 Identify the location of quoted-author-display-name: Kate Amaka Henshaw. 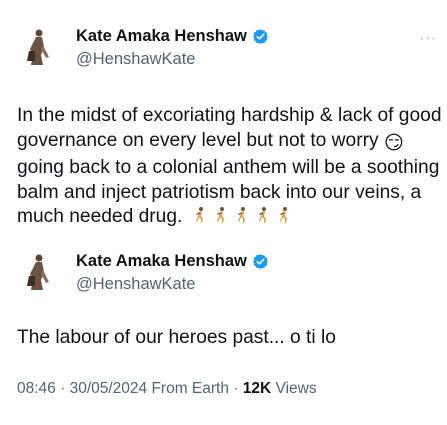
(161, 261).